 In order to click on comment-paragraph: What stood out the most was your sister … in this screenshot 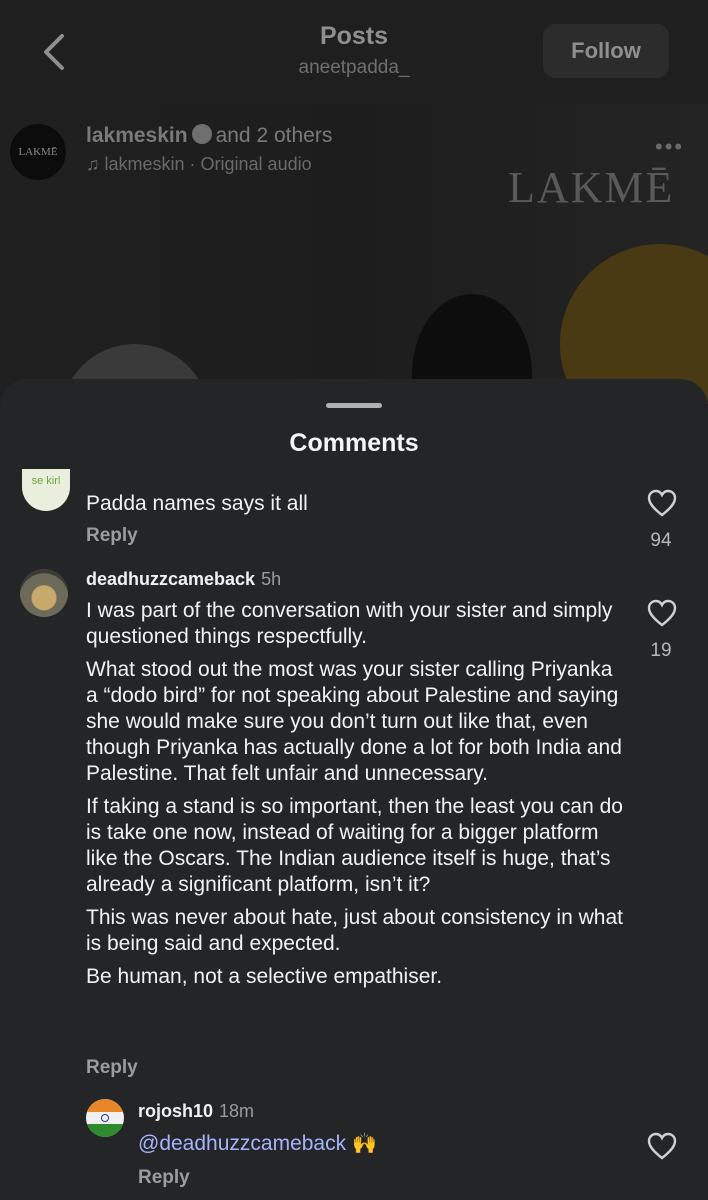, I will do `click(354, 721)`.